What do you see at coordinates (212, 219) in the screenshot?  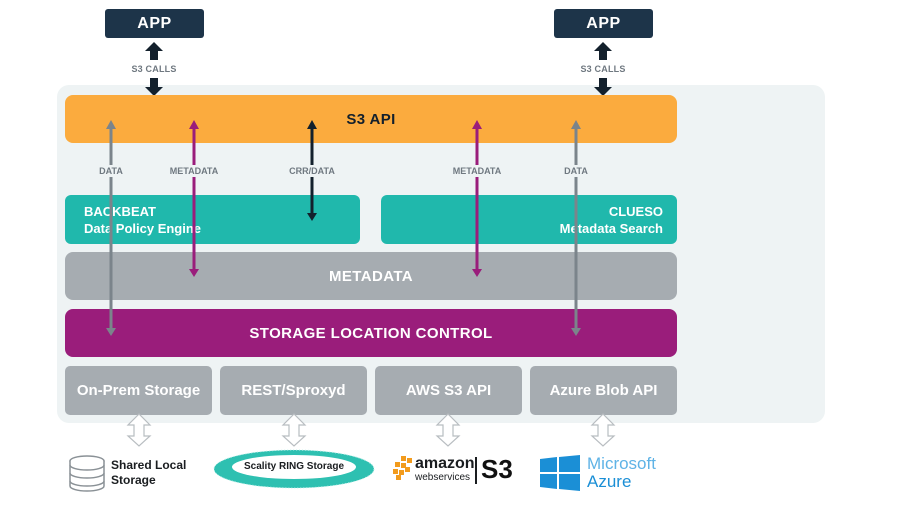 I see `backbeat-component: BACKBEAT Data Policy Engine` at bounding box center [212, 219].